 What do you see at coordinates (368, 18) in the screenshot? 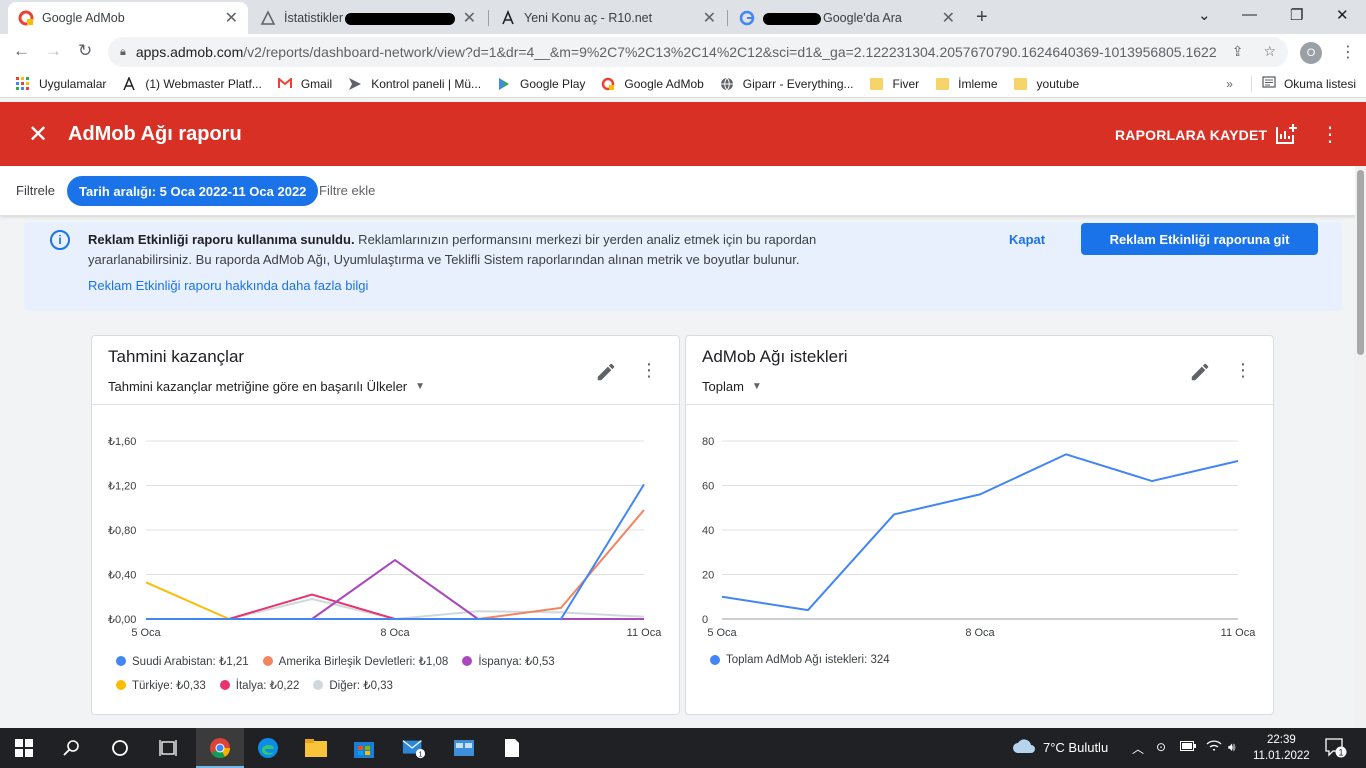
I see `tab-istatistikler: İstatistikler ✕` at bounding box center [368, 18].